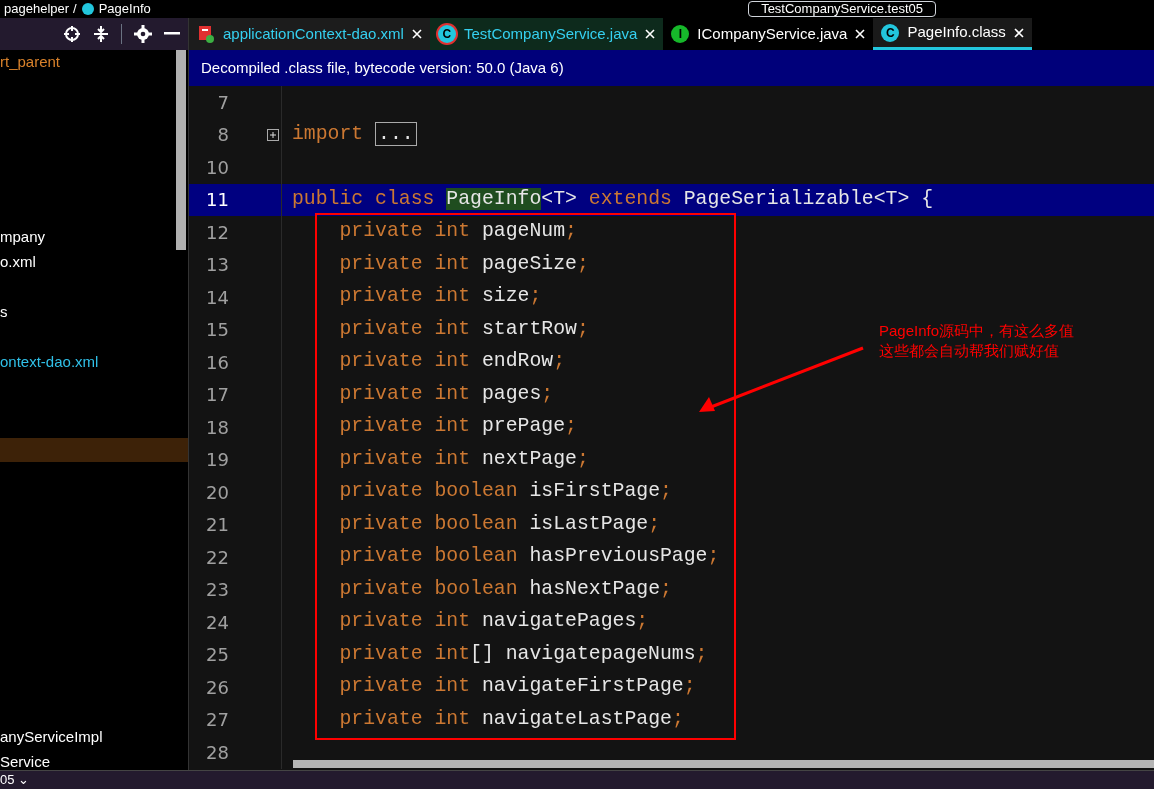 The height and width of the screenshot is (789, 1154). I want to click on line-number: 14, so click(217, 297).